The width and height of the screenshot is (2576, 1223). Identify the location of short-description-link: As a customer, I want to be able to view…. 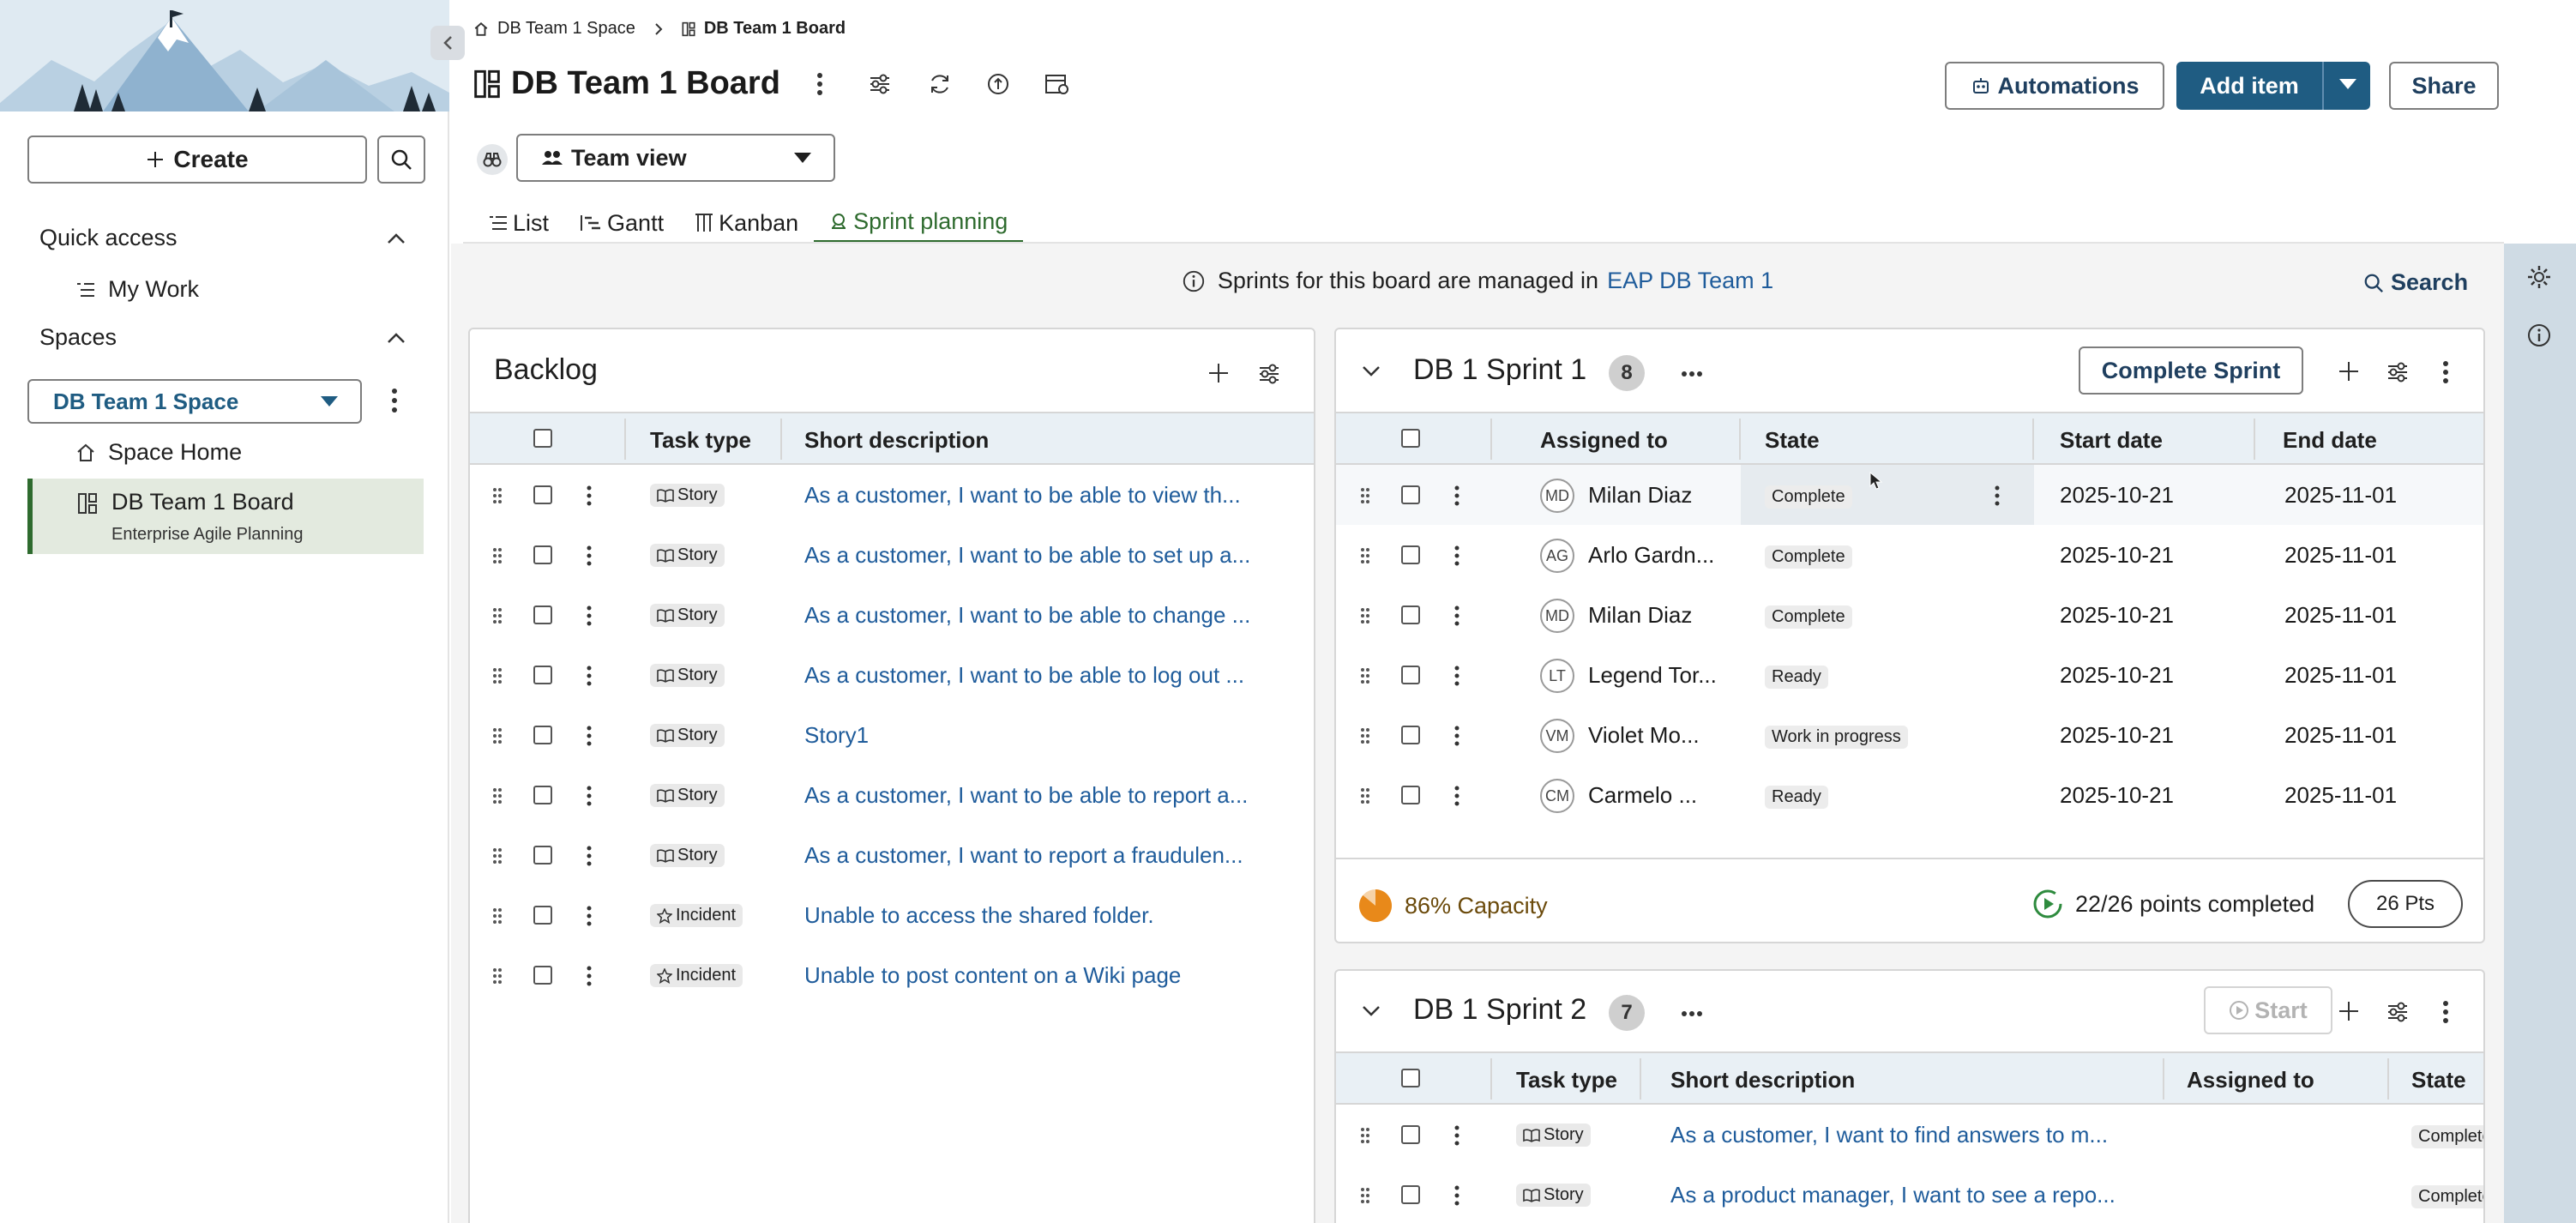
(1022, 496).